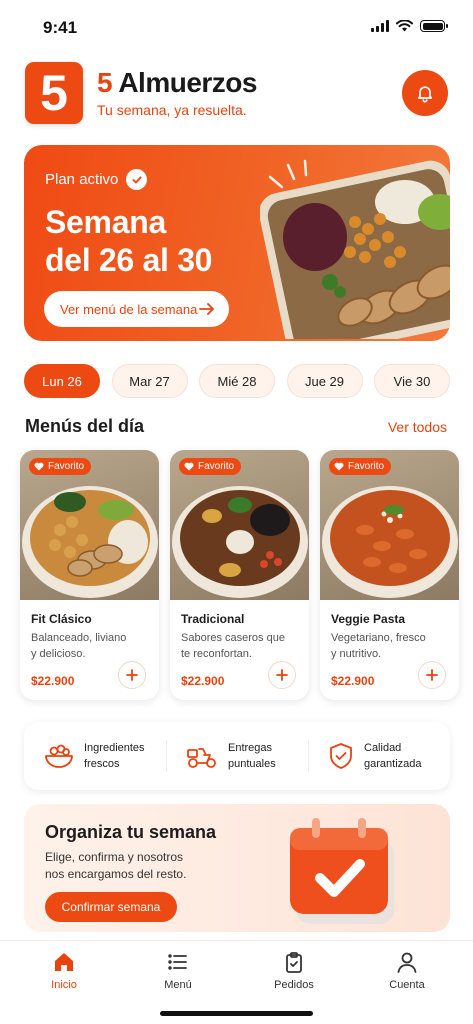  Describe the element at coordinates (137, 179) in the screenshot. I see `check-circle-icon` at that location.